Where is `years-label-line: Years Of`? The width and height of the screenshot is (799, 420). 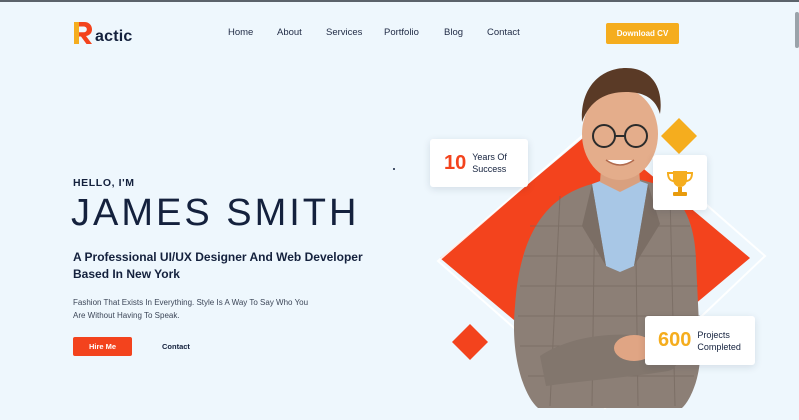
years-label-line: Years Of is located at coordinates (489, 157).